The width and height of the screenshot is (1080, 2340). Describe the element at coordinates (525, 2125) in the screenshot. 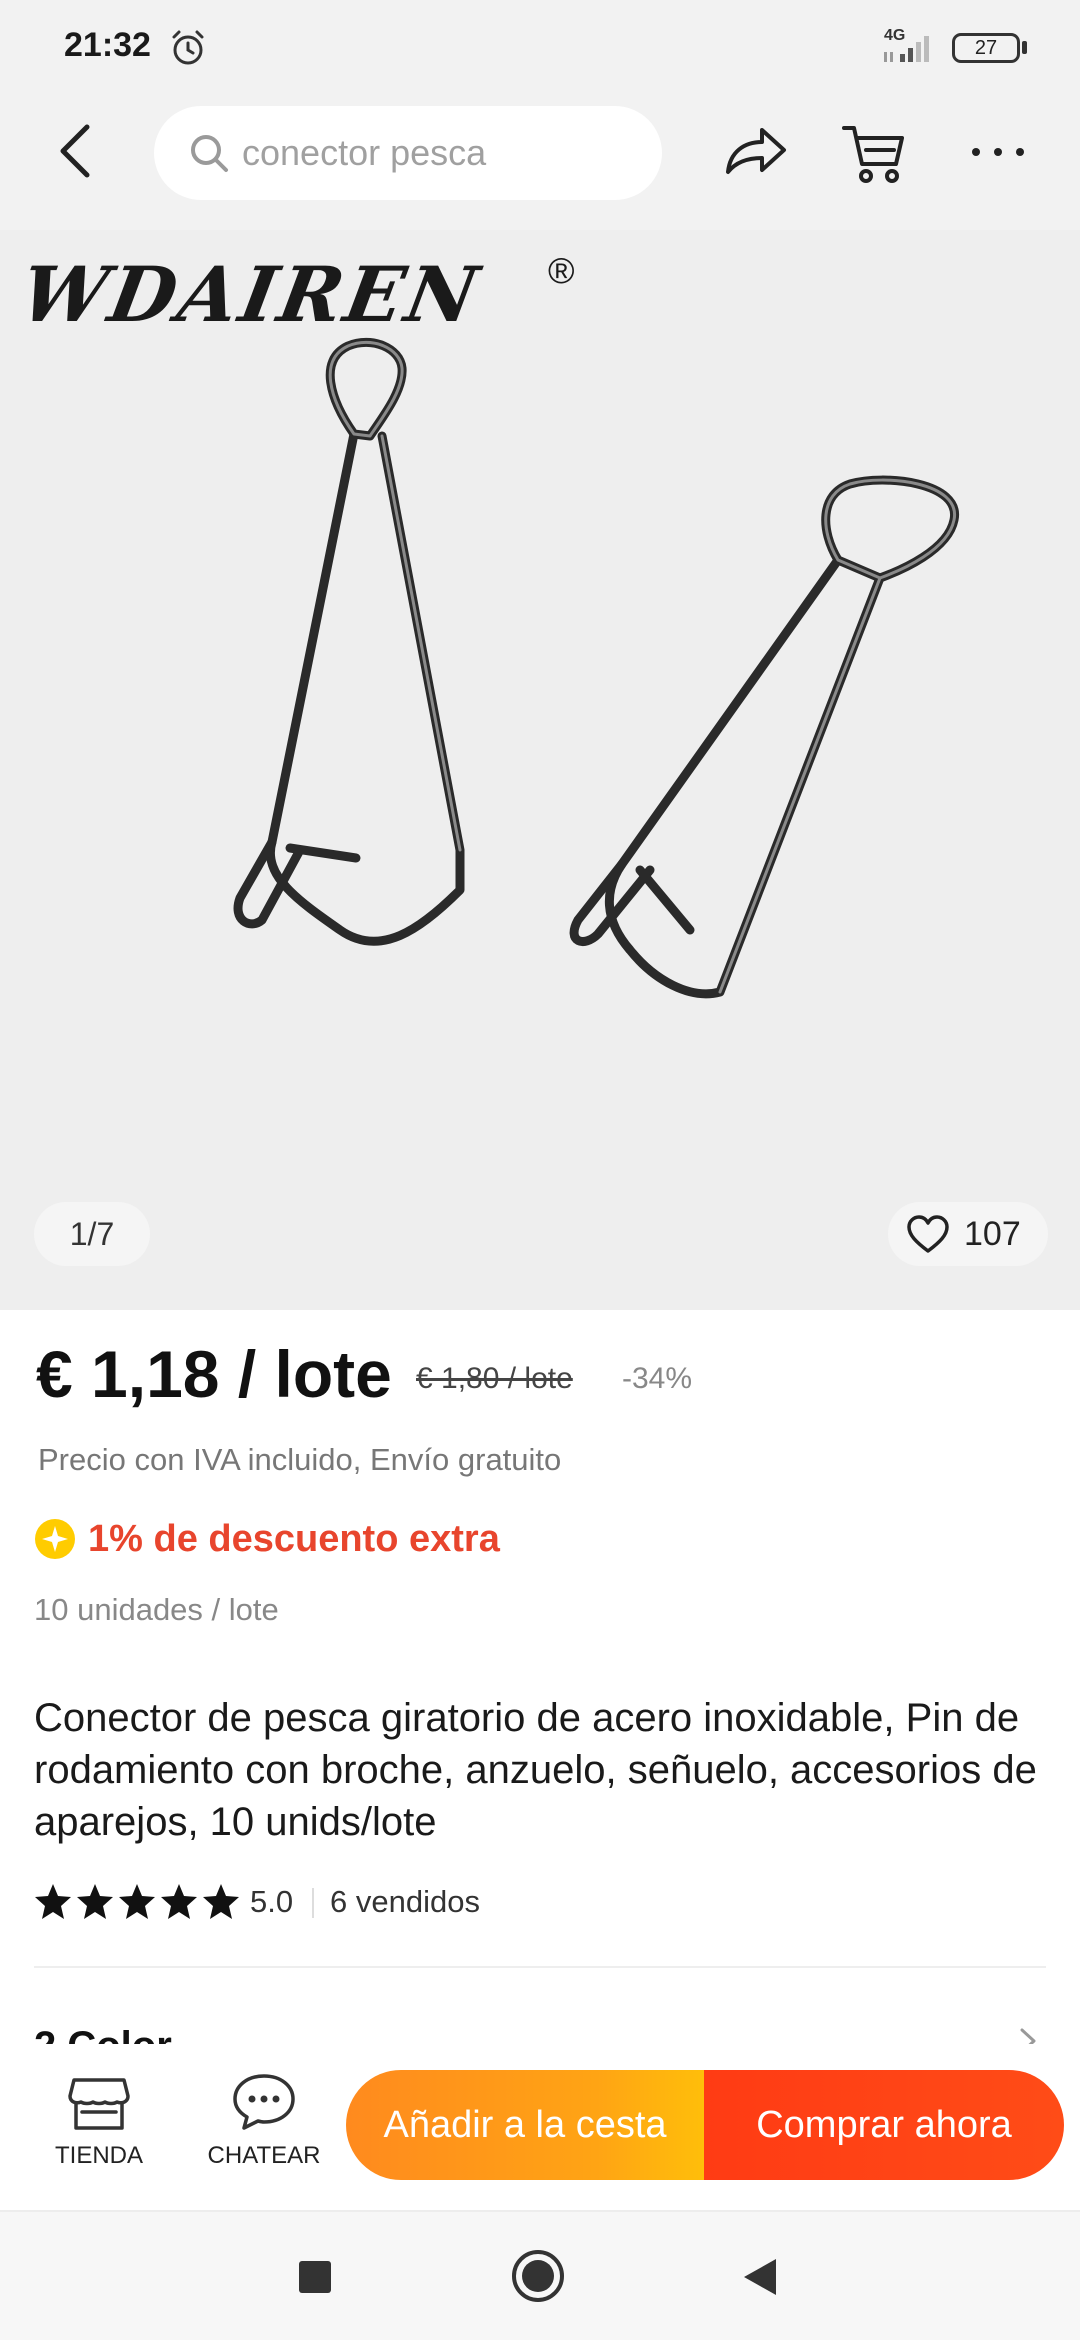

I see `add-to-cart-button: Añadir a la cesta` at that location.